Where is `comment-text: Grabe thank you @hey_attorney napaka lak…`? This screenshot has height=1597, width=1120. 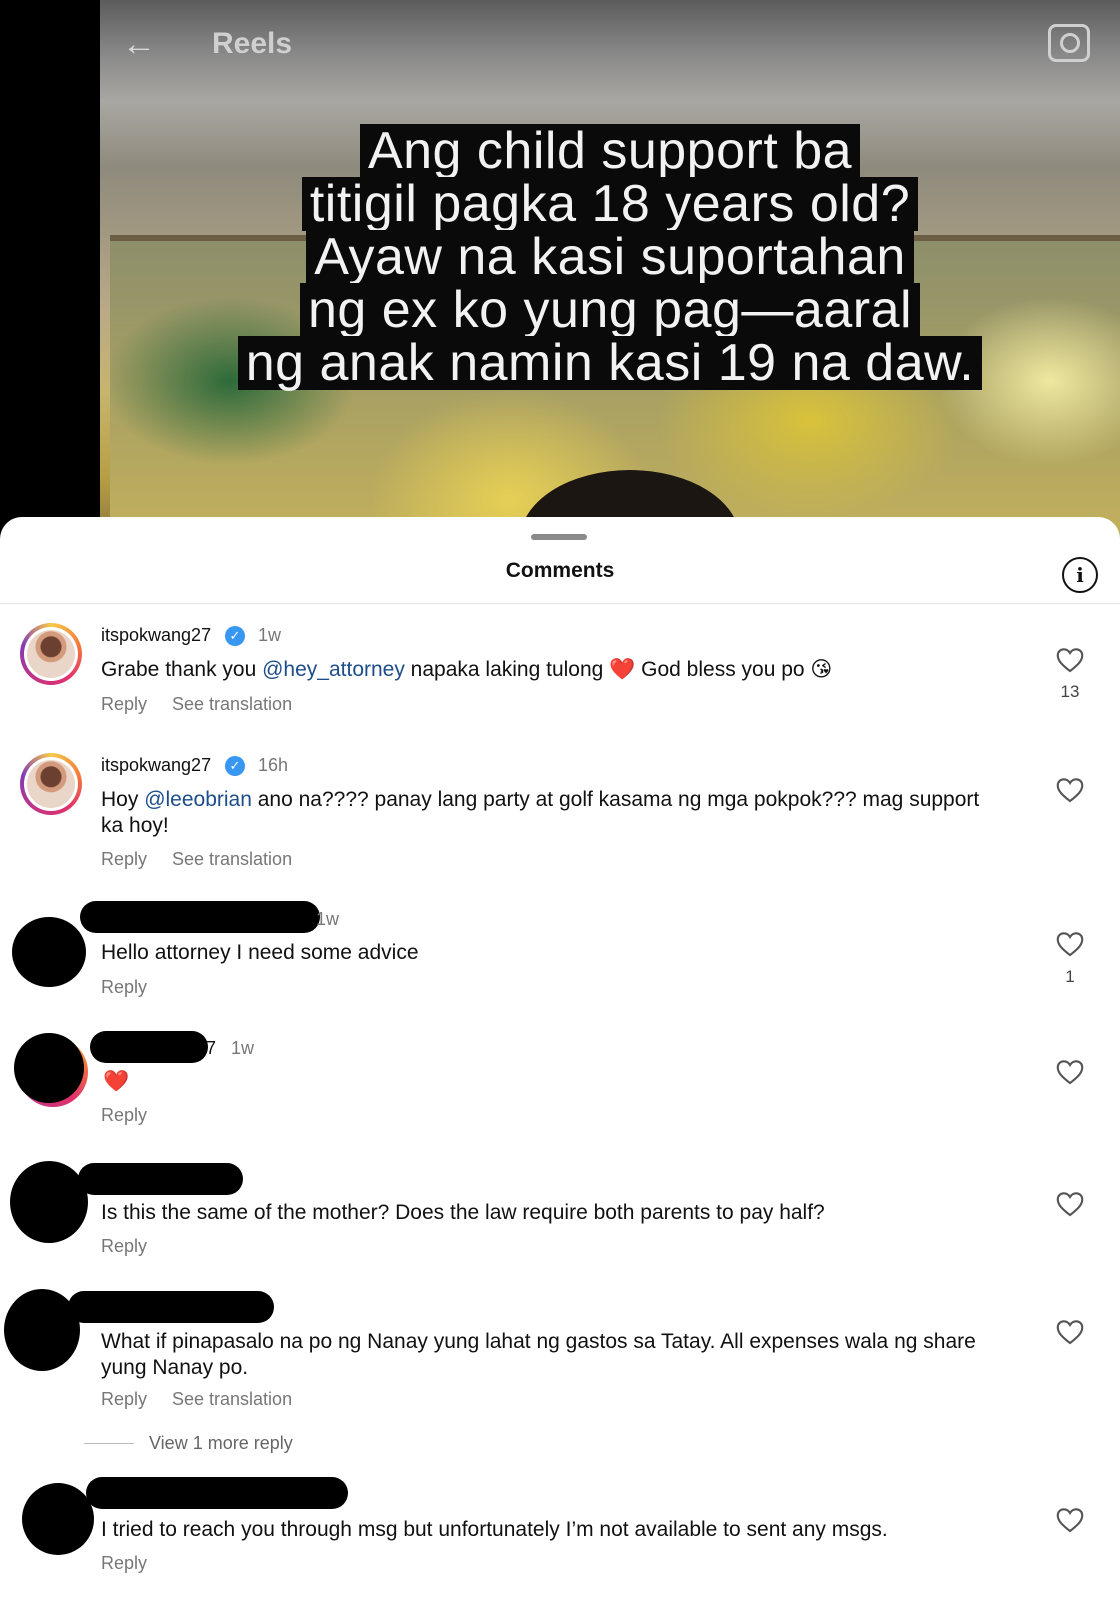
comment-text: Grabe thank you @hey_attorney napaka lak… is located at coordinates (551, 670).